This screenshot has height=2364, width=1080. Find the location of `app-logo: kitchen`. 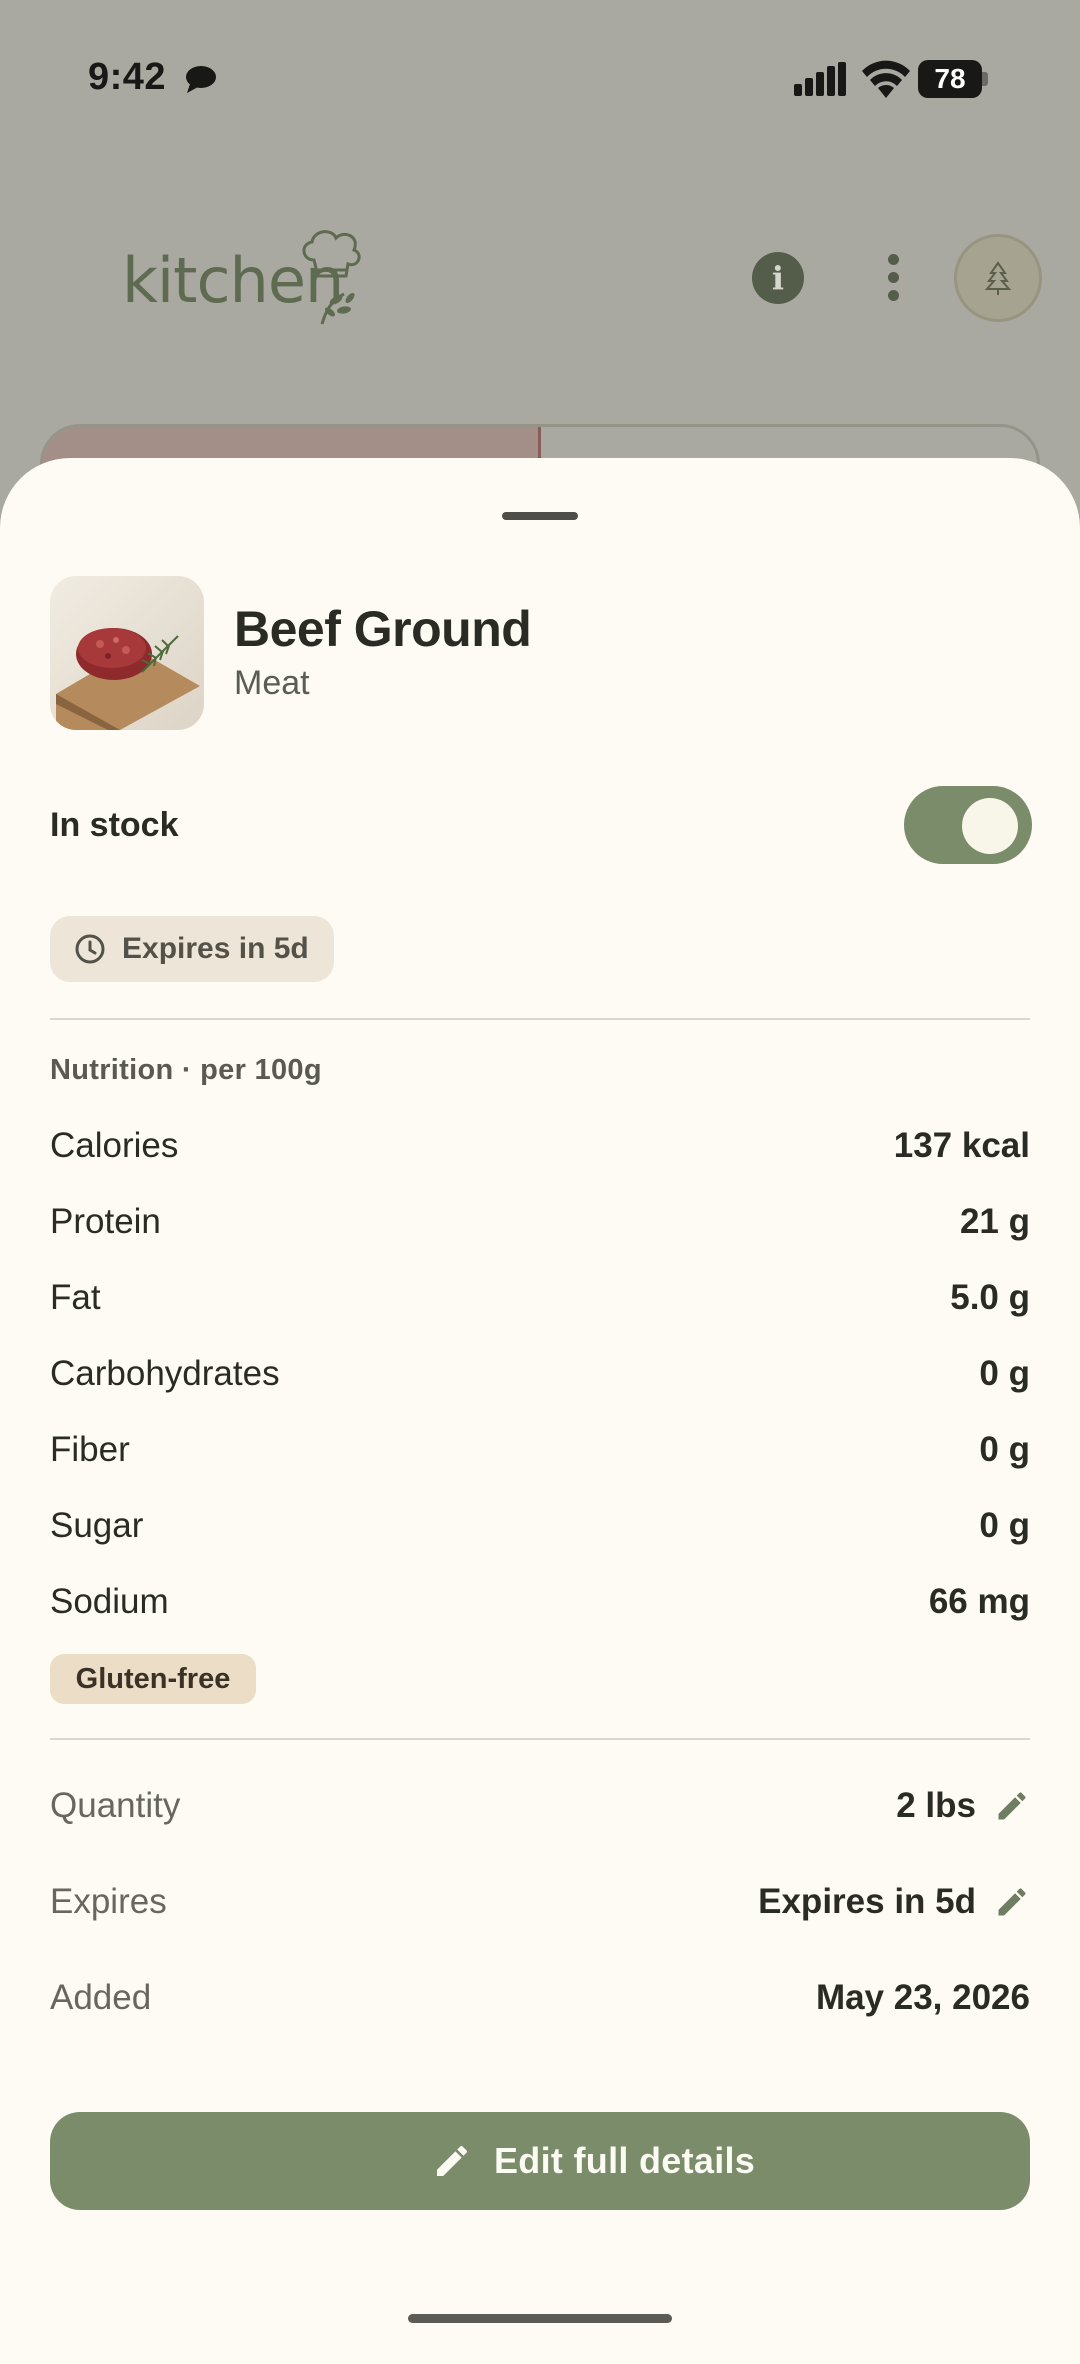

app-logo: kitchen is located at coordinates (245, 275).